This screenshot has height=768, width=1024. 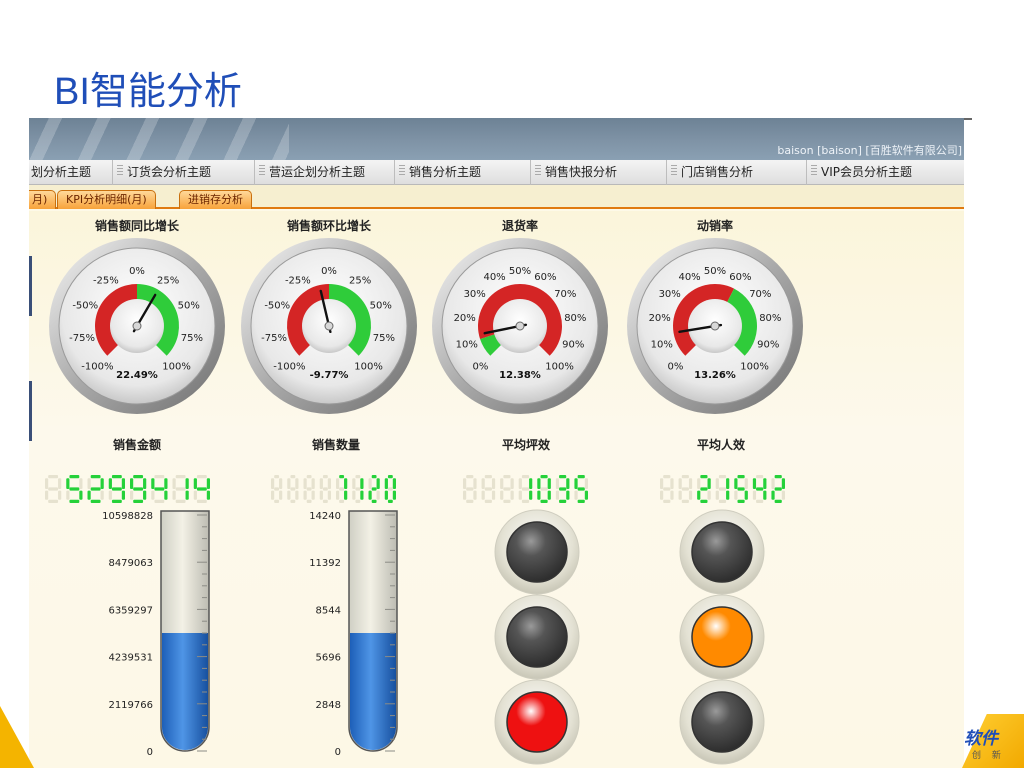 I want to click on tube-tick-label: 6359297, so click(x=130, y=610).